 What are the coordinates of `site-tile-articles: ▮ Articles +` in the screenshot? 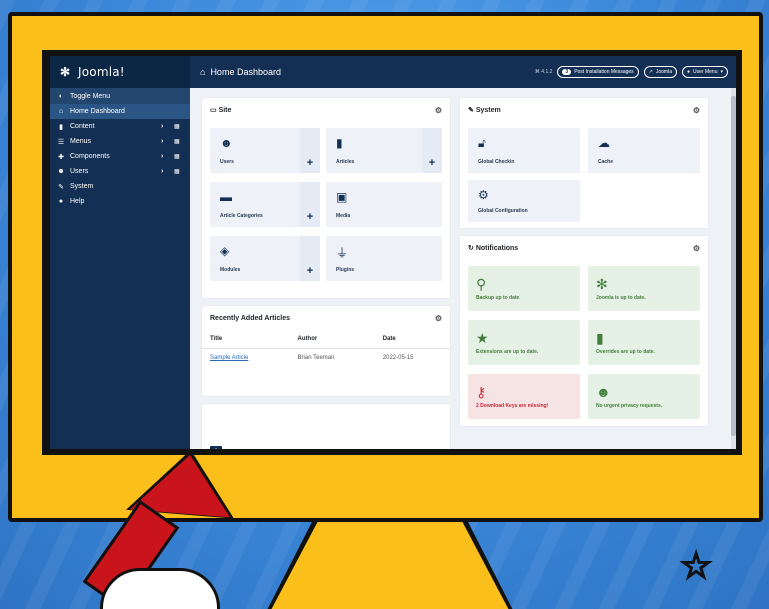 It's located at (384, 150).